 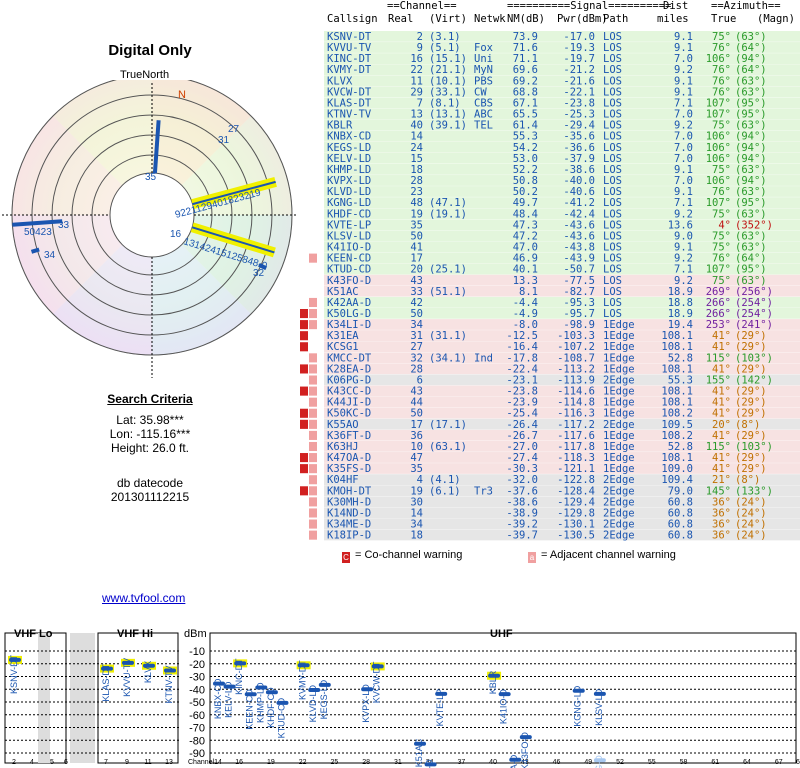 I want to click on station-label: KLSV-LD, so click(x=599, y=707).